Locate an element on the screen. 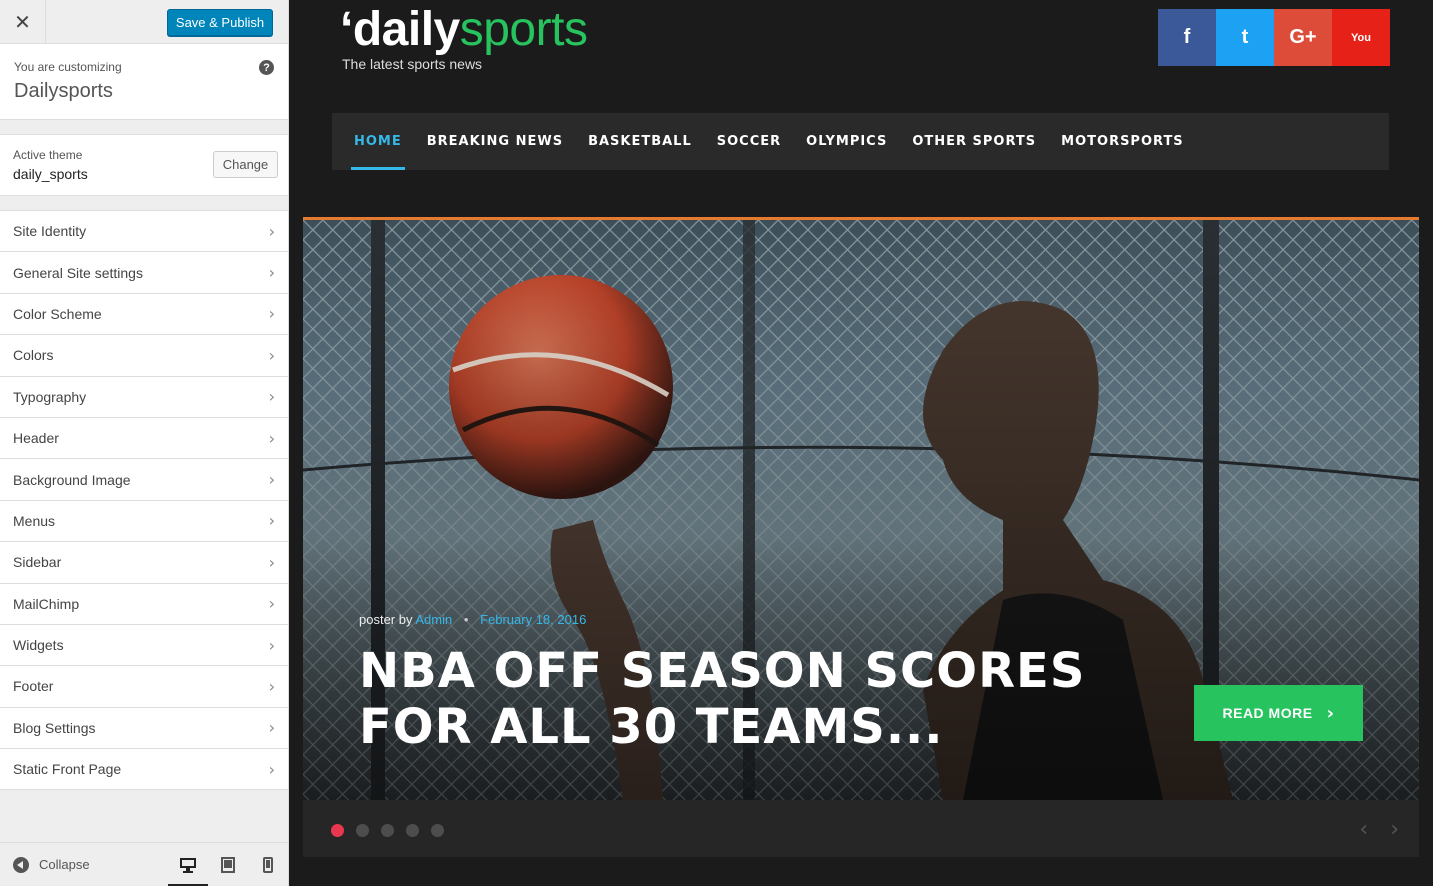  prev-arrow-icon: ‹ is located at coordinates (1363, 829).